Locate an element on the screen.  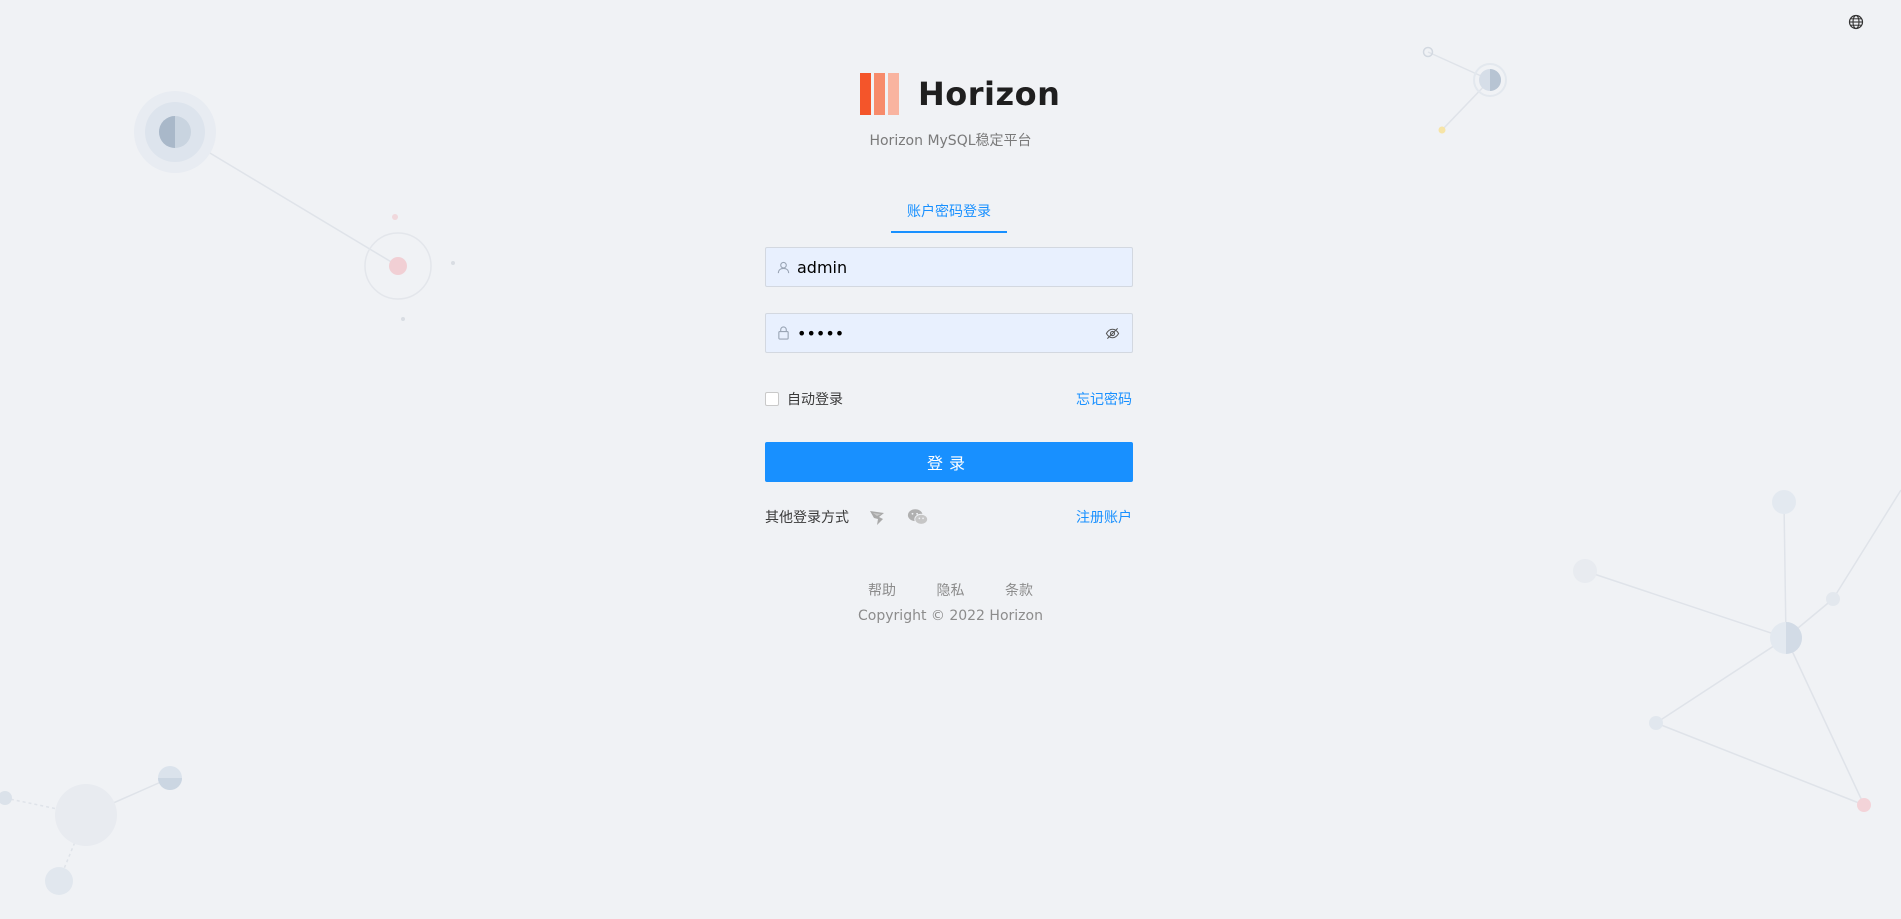
password-field is located at coordinates (949, 333).